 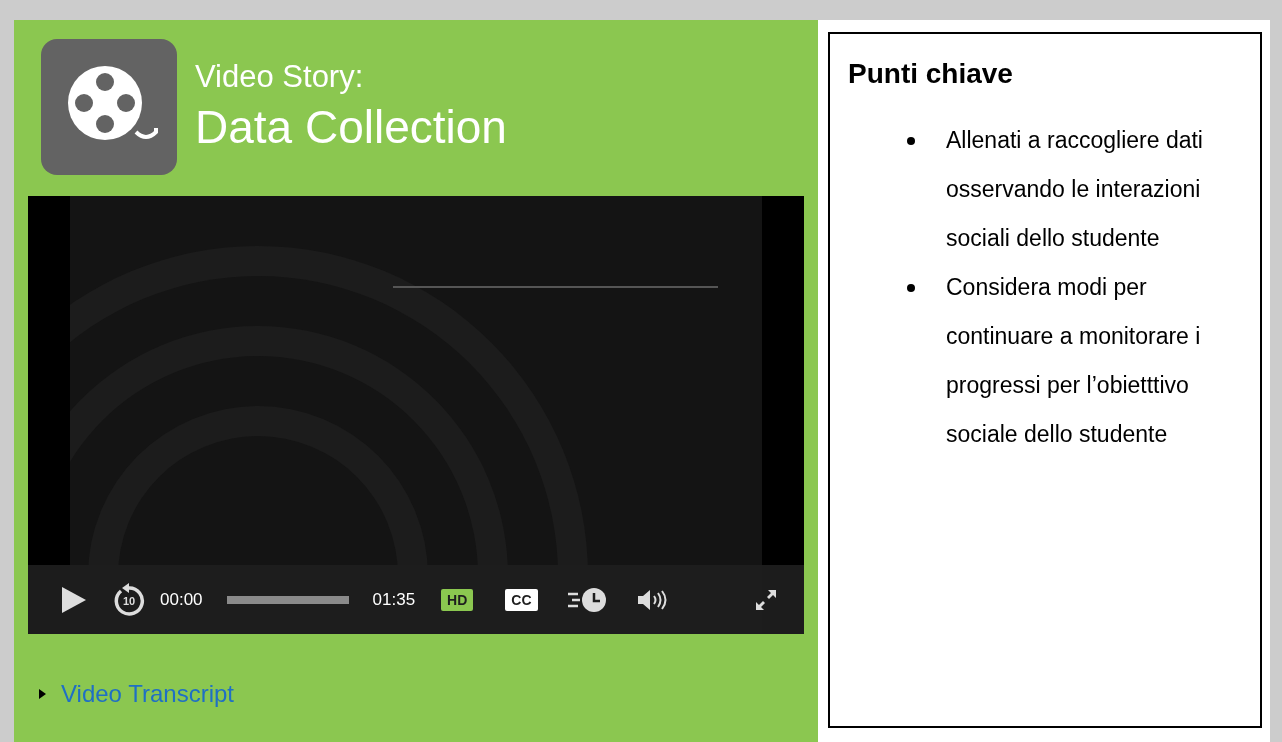 I want to click on video-title: Data Collection, so click(x=351, y=127).